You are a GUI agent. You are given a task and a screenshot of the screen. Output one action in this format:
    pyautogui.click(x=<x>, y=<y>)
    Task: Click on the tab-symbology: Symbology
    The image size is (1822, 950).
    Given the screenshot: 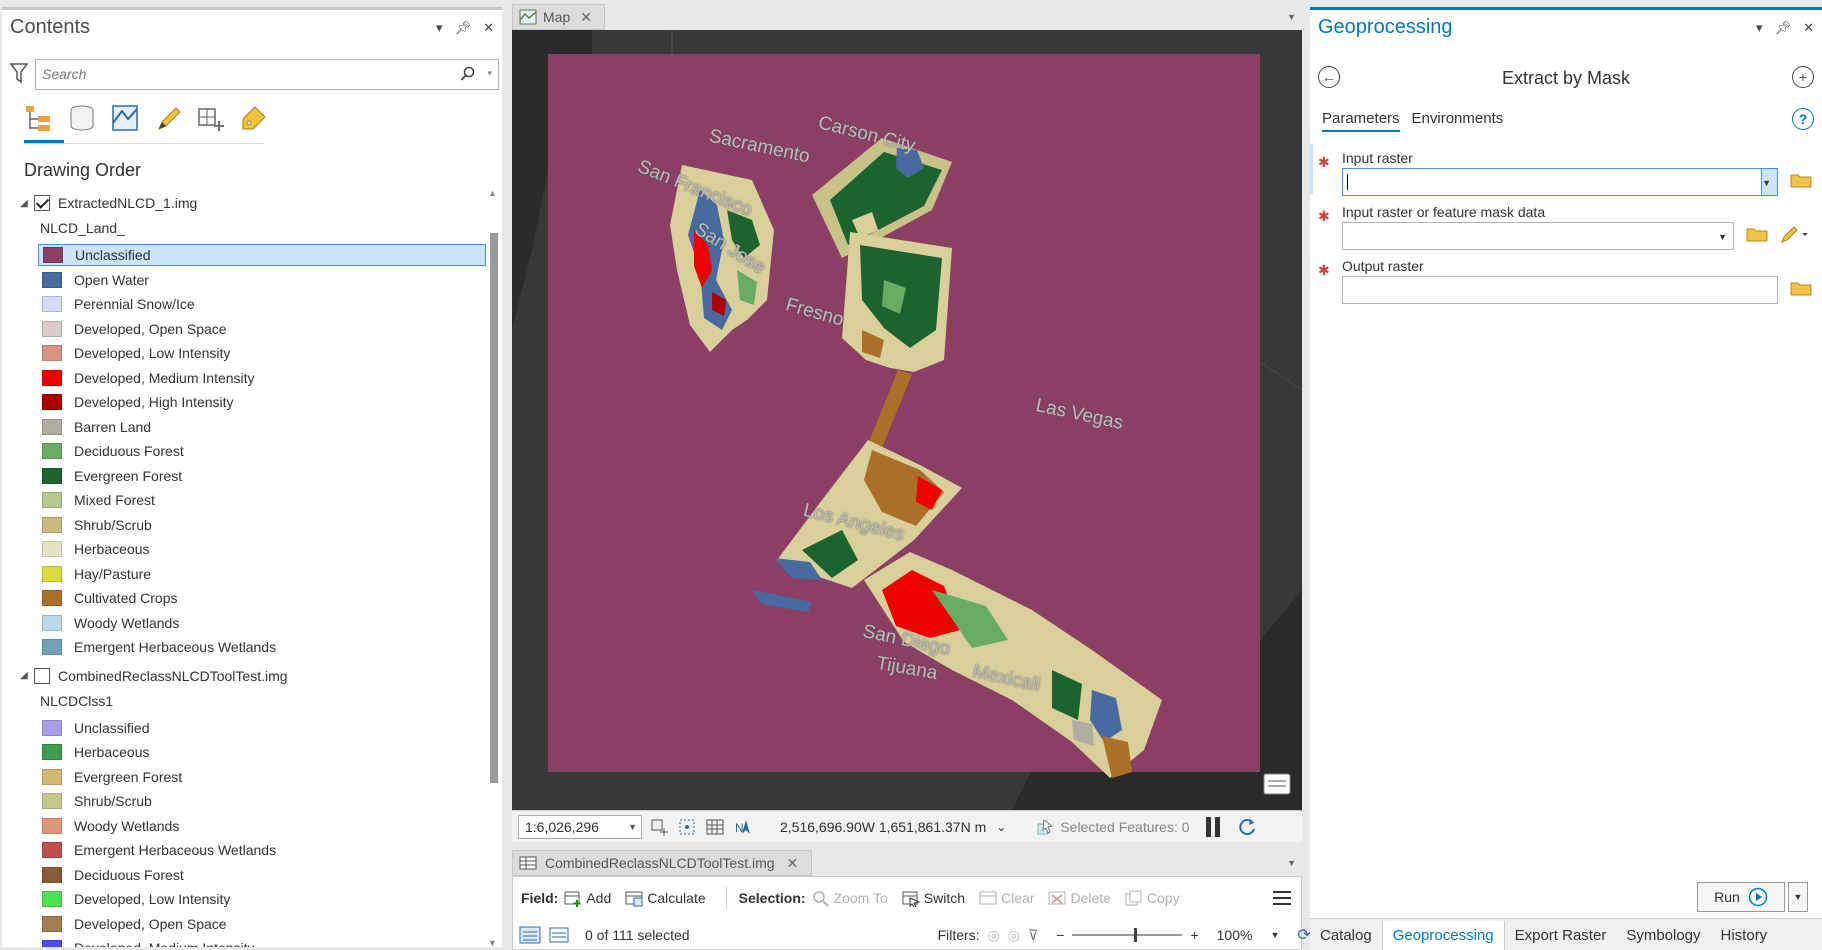 What is the action you would take?
    pyautogui.click(x=1663, y=935)
    